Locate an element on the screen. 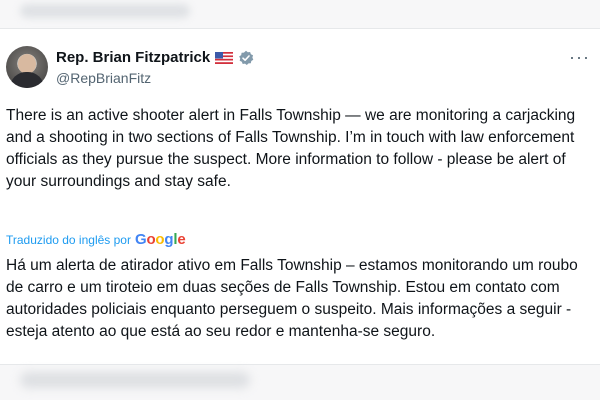 Image resolution: width=600 pixels, height=400 pixels. google-letter-1: G is located at coordinates (140, 239).